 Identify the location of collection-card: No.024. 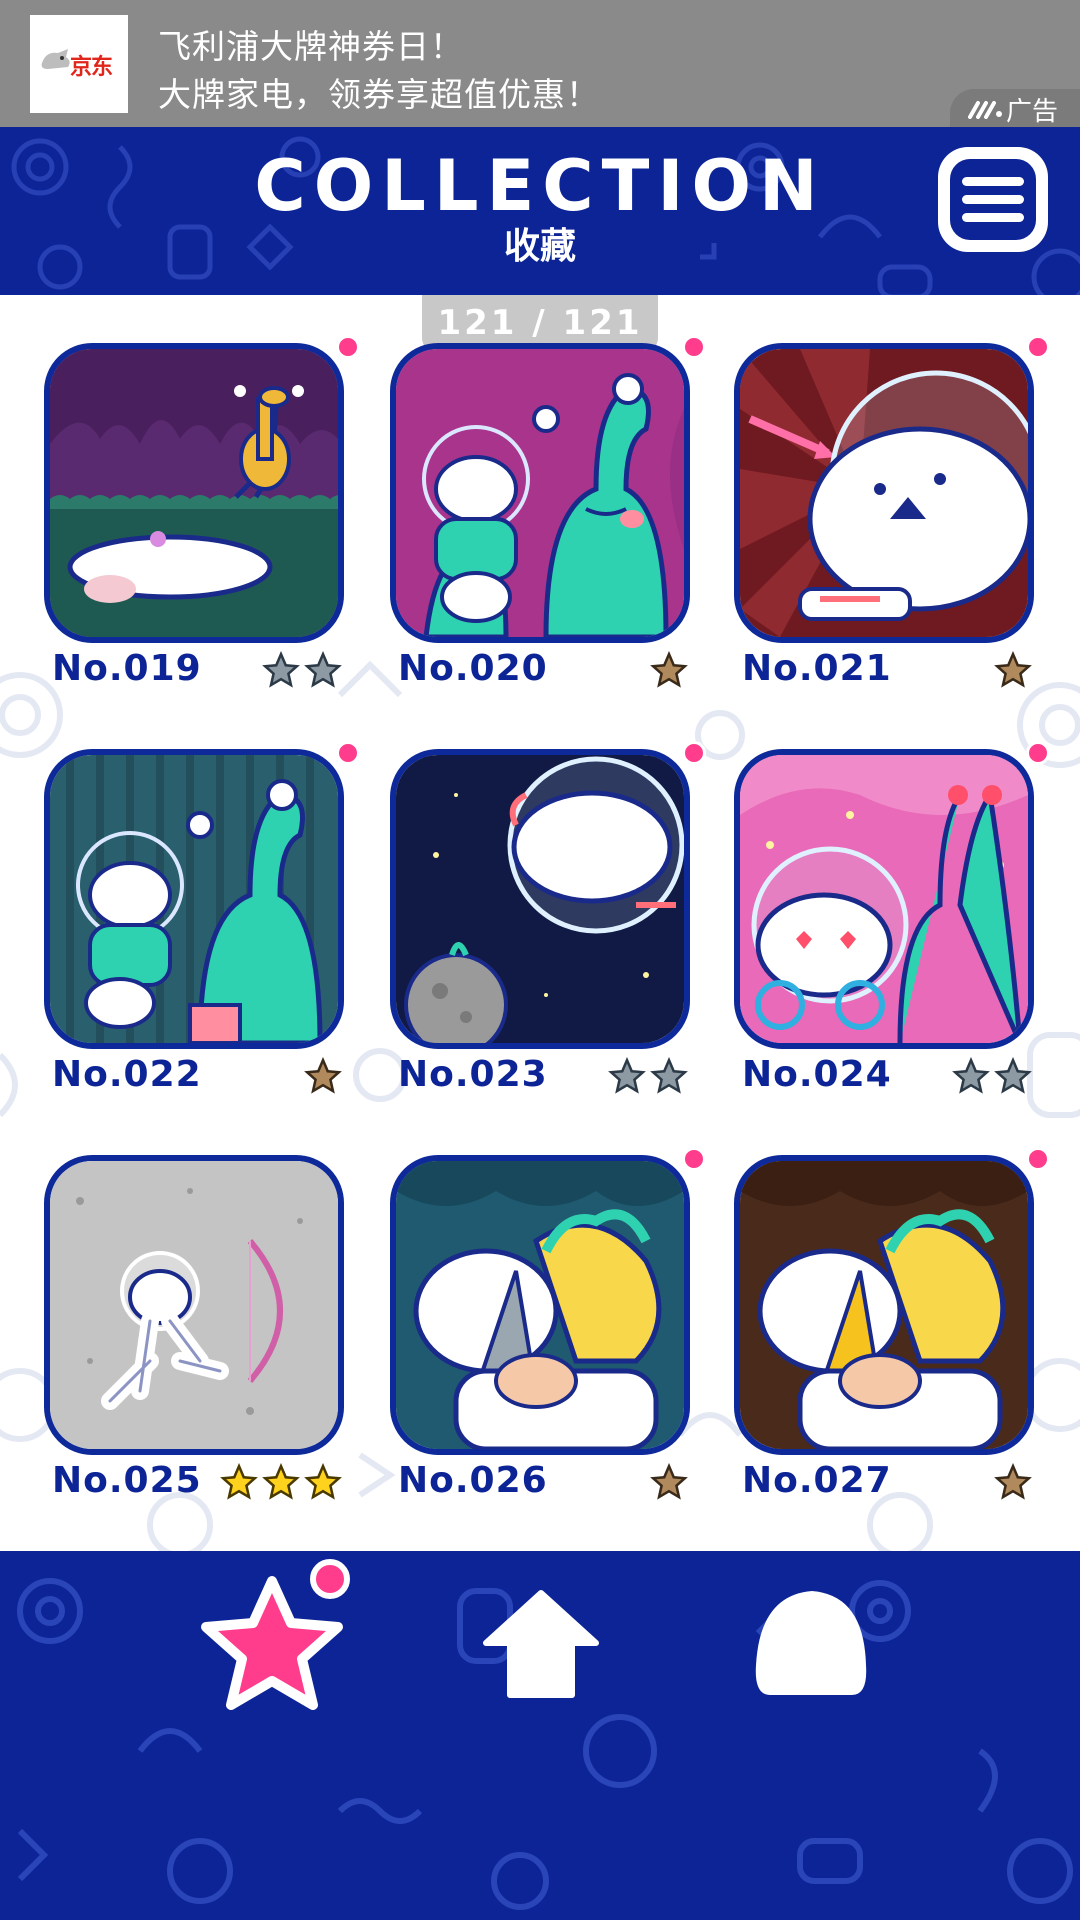
(892, 925).